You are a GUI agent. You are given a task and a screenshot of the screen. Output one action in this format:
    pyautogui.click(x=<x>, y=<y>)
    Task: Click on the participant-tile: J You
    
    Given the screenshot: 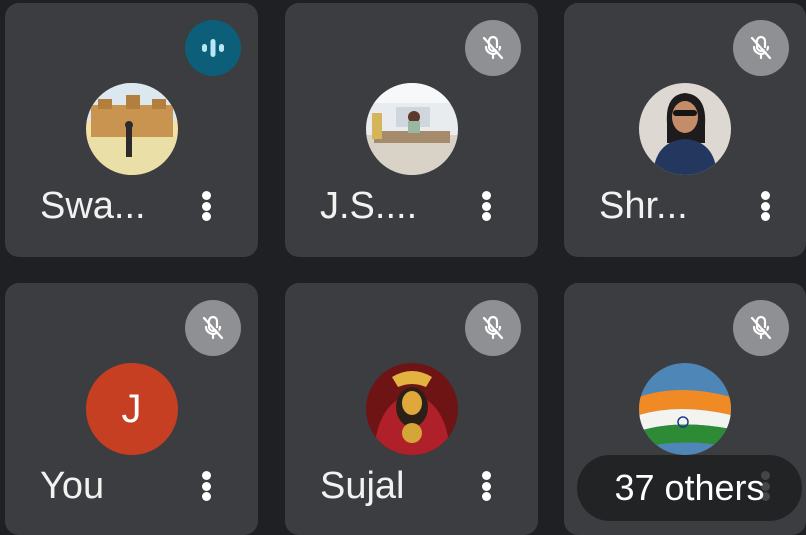 What is the action you would take?
    pyautogui.click(x=131, y=409)
    